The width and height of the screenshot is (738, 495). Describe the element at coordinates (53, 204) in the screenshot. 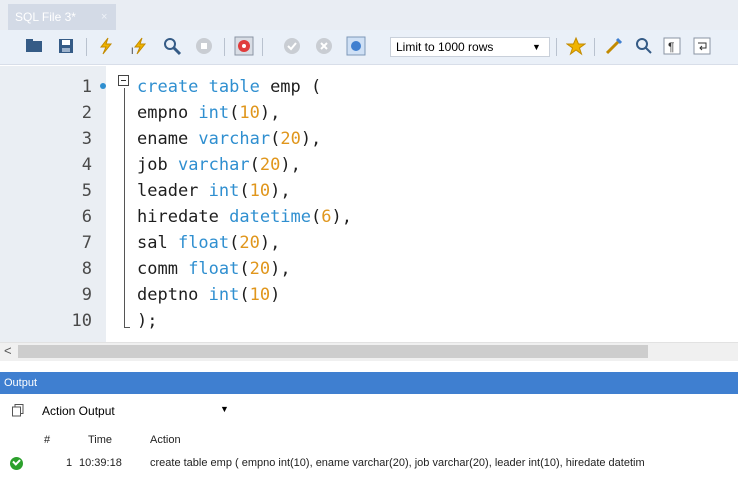

I see `line-number-gutter: 1 2 3 4 5 6 7 8 9 10` at that location.